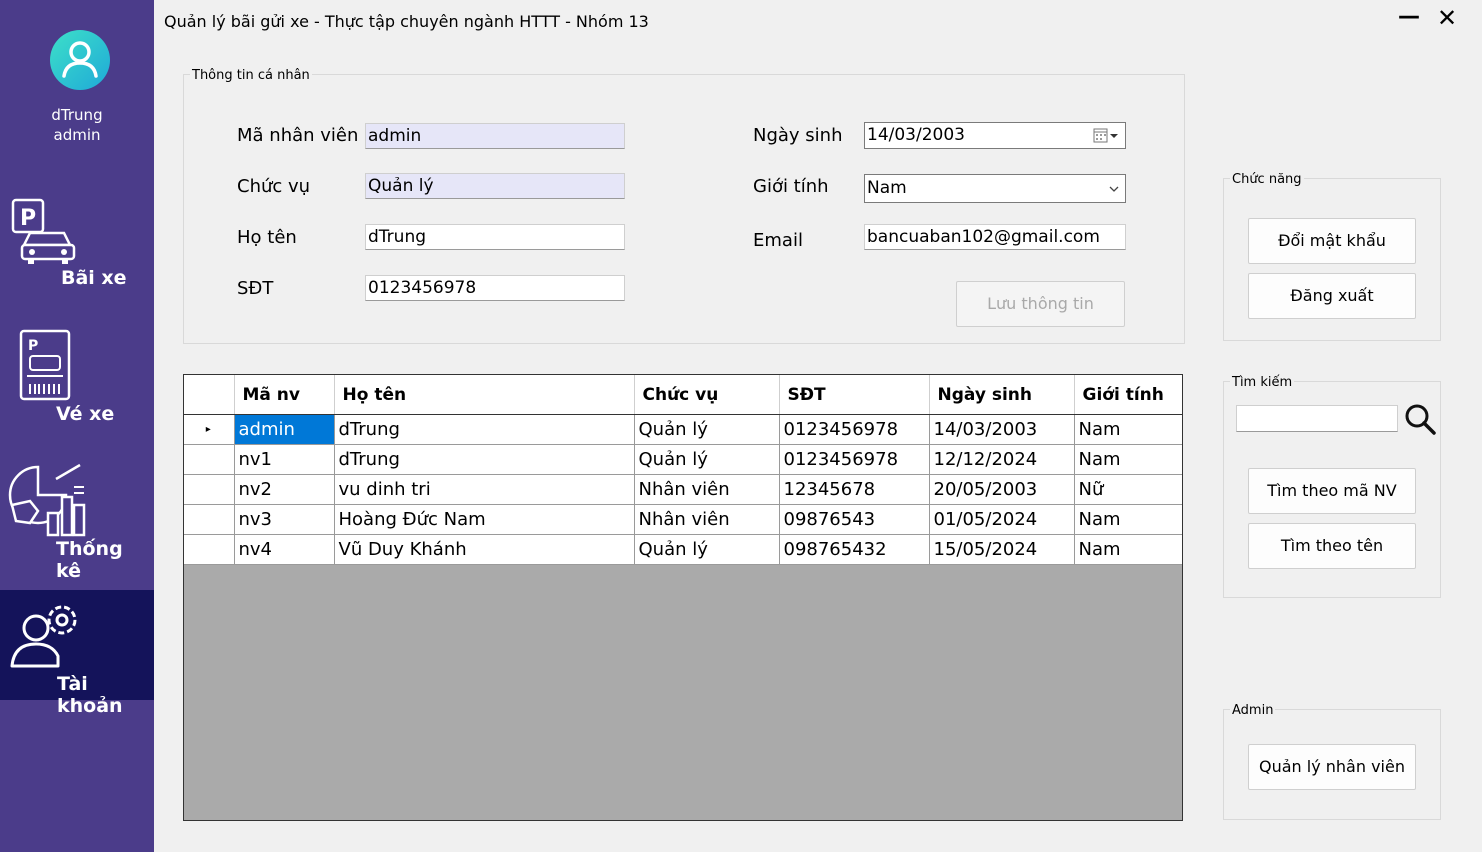  Describe the element at coordinates (1128, 395) in the screenshot. I see `column-header: Giới tính` at that location.